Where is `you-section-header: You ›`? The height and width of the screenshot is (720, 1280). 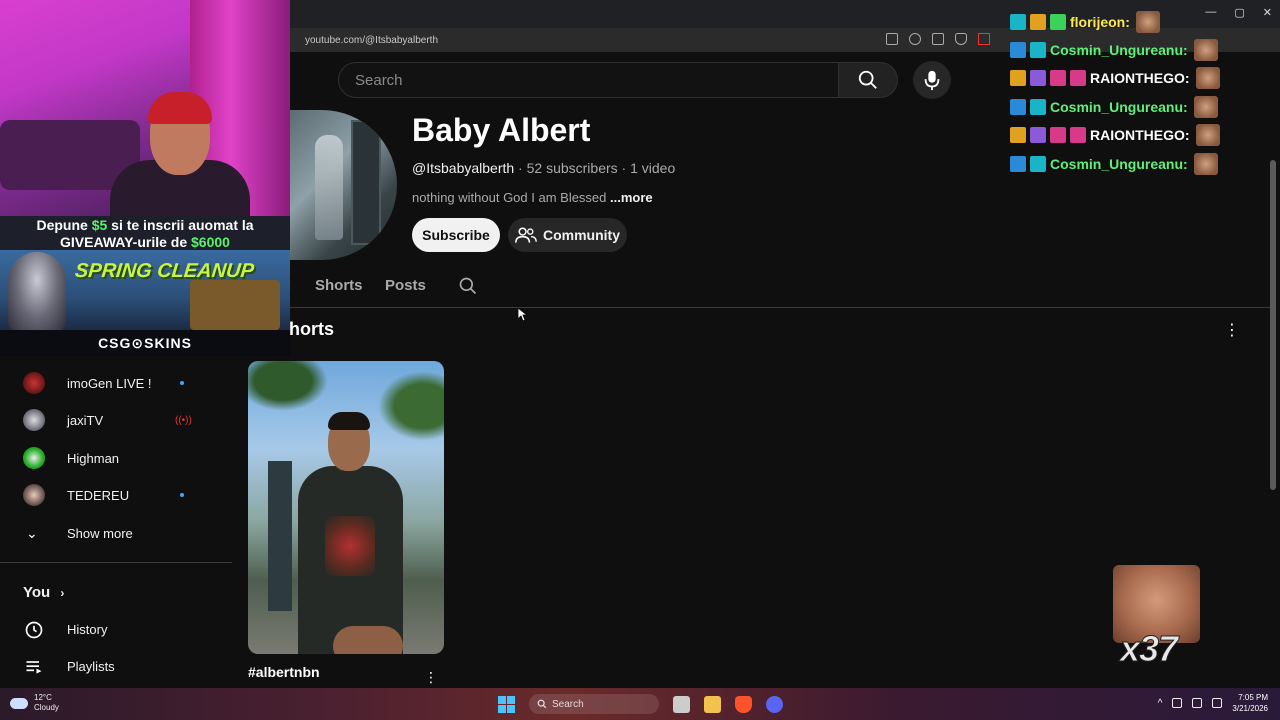 you-section-header: You › is located at coordinates (43, 592).